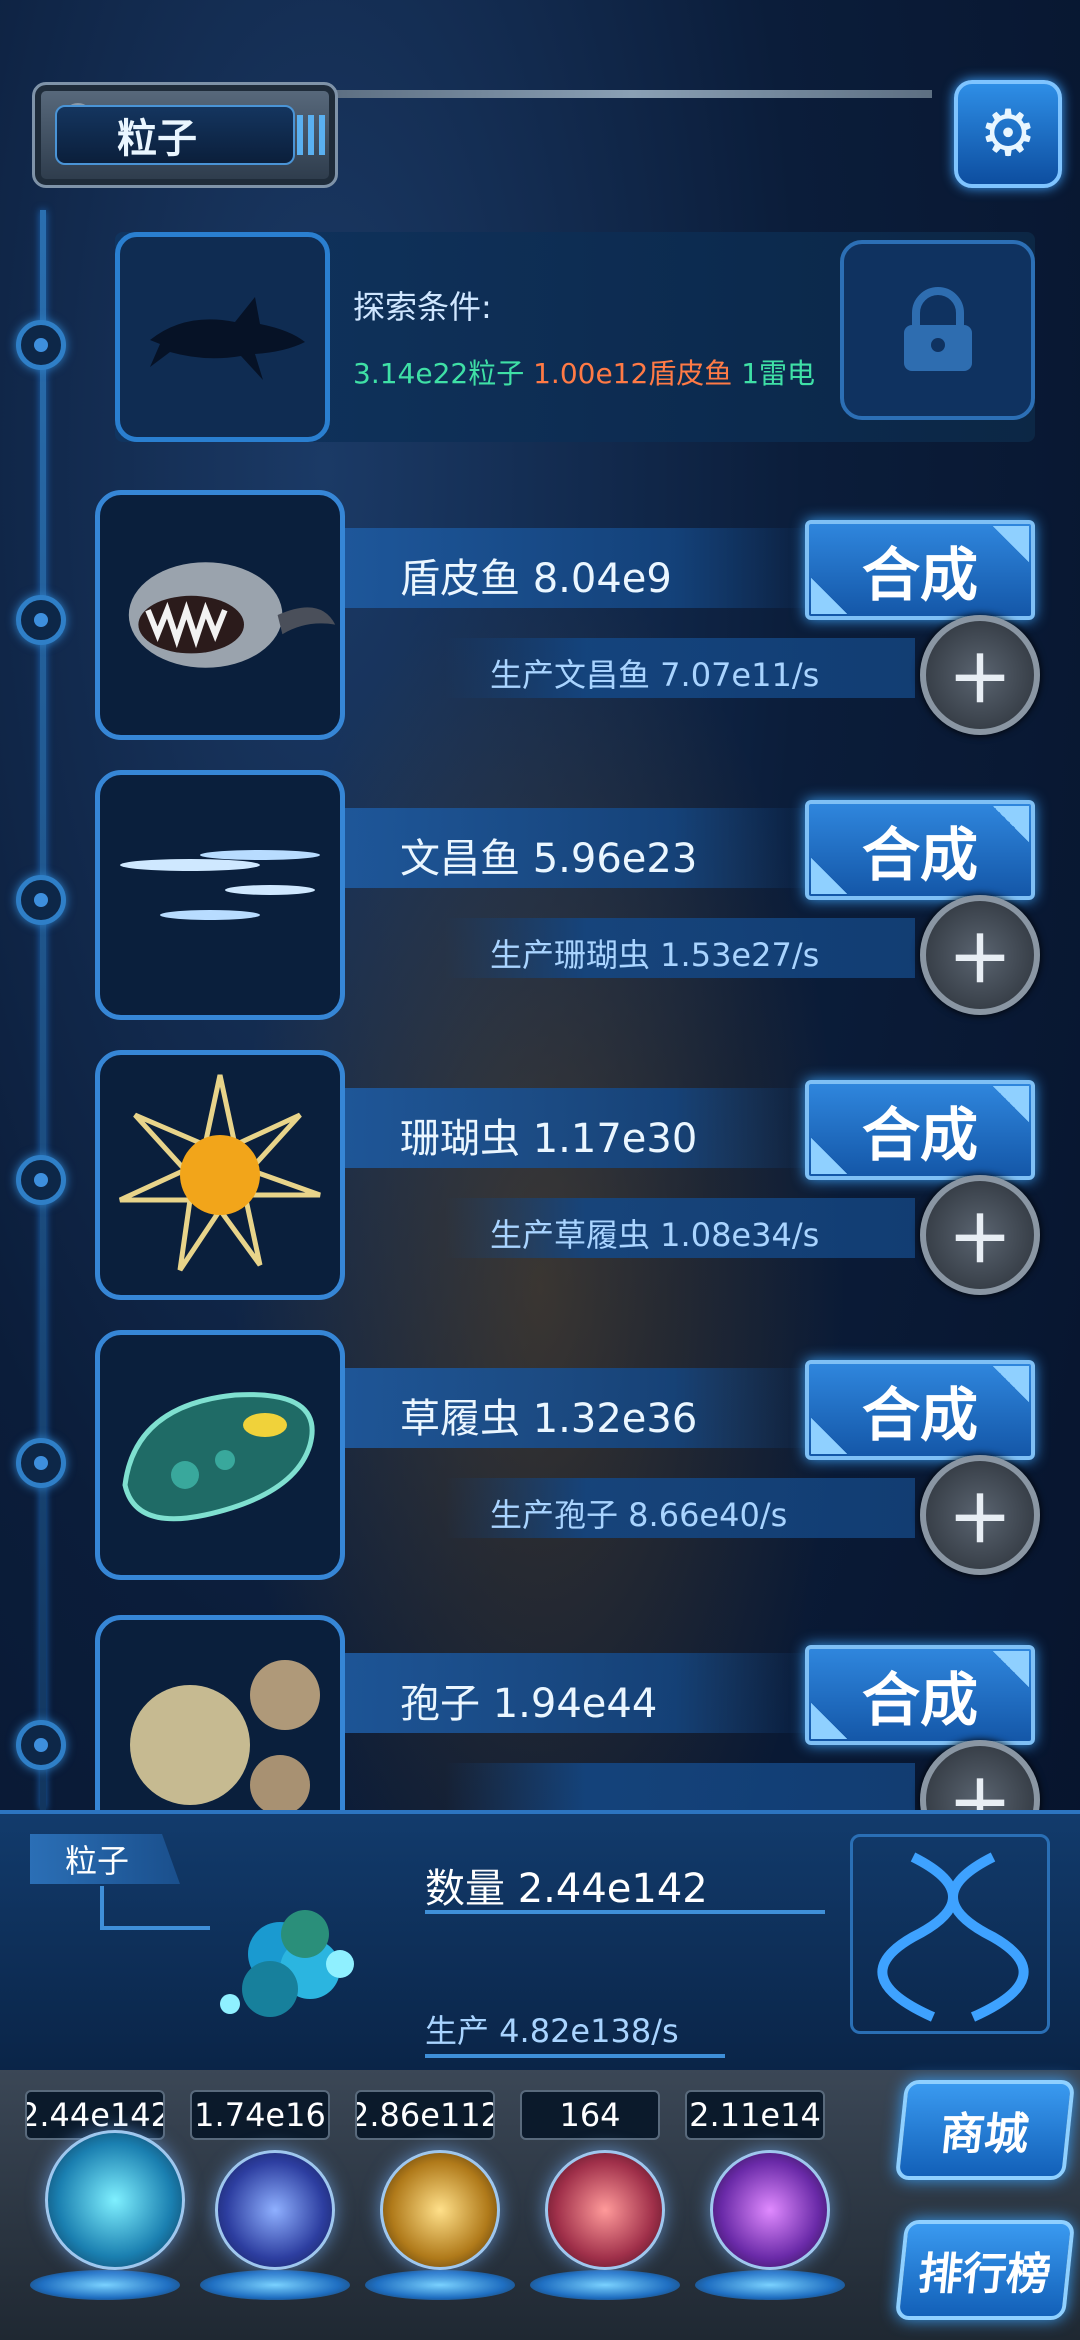 The height and width of the screenshot is (2340, 1080). Describe the element at coordinates (227, 338) in the screenshot. I see `shark-silhouette-icon` at that location.